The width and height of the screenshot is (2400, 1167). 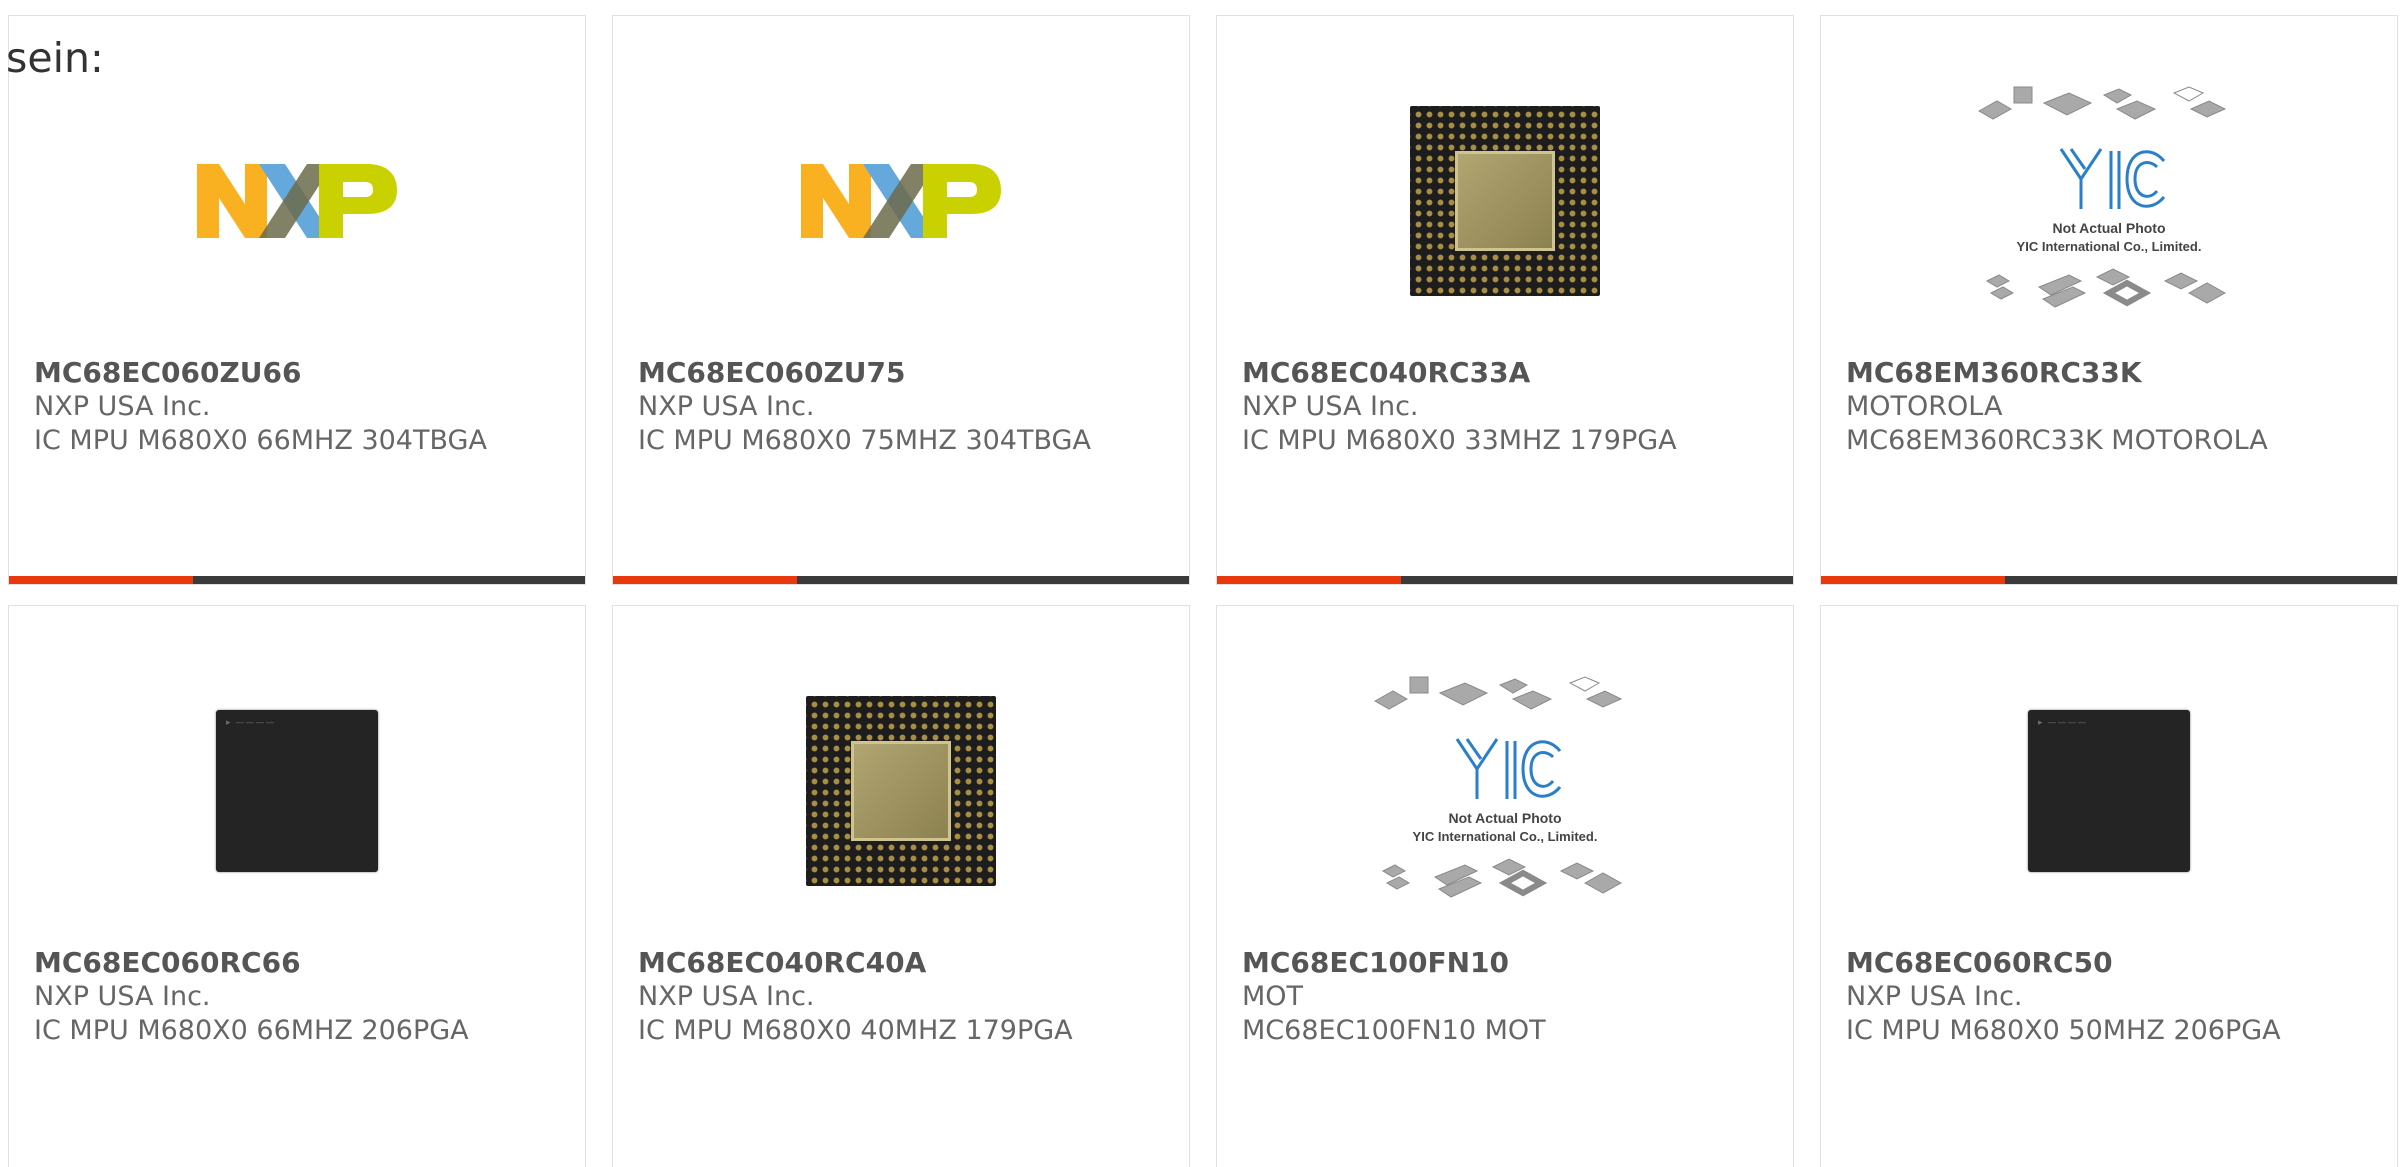 I want to click on description: IC MPU M680X0 75MHZ 304TBGA, so click(x=864, y=440).